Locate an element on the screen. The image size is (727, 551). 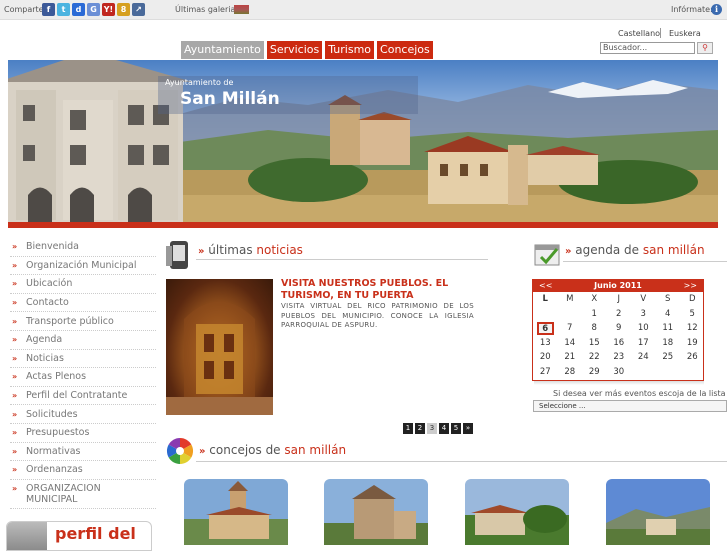
lang-divider is located at coordinates (660, 33).